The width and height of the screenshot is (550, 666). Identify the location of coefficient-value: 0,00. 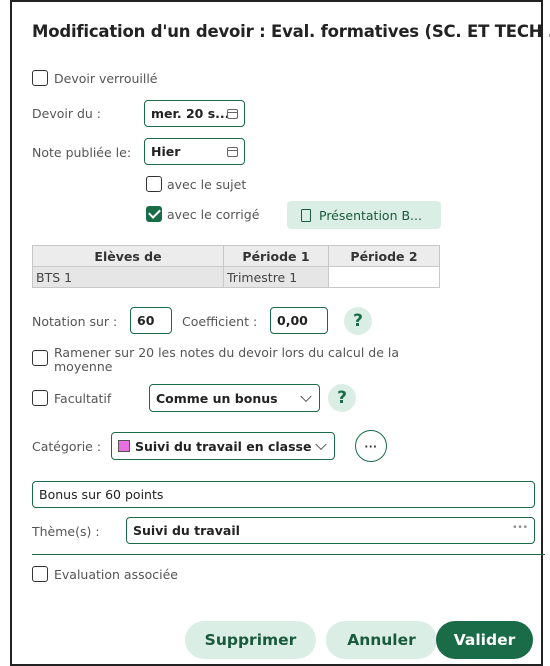
(292, 320).